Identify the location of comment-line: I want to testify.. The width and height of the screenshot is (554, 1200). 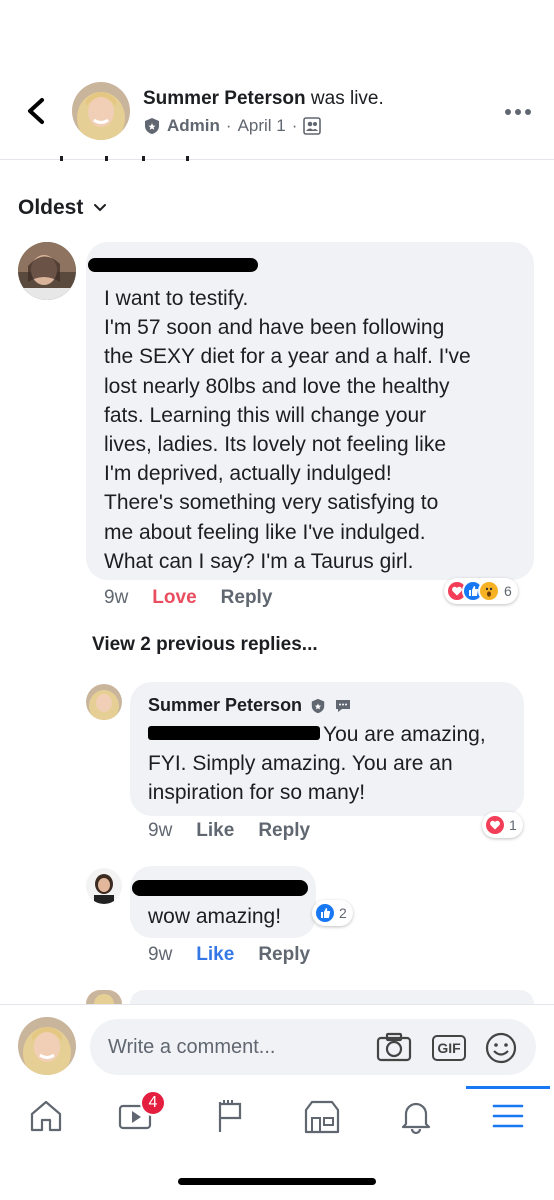
(176, 298).